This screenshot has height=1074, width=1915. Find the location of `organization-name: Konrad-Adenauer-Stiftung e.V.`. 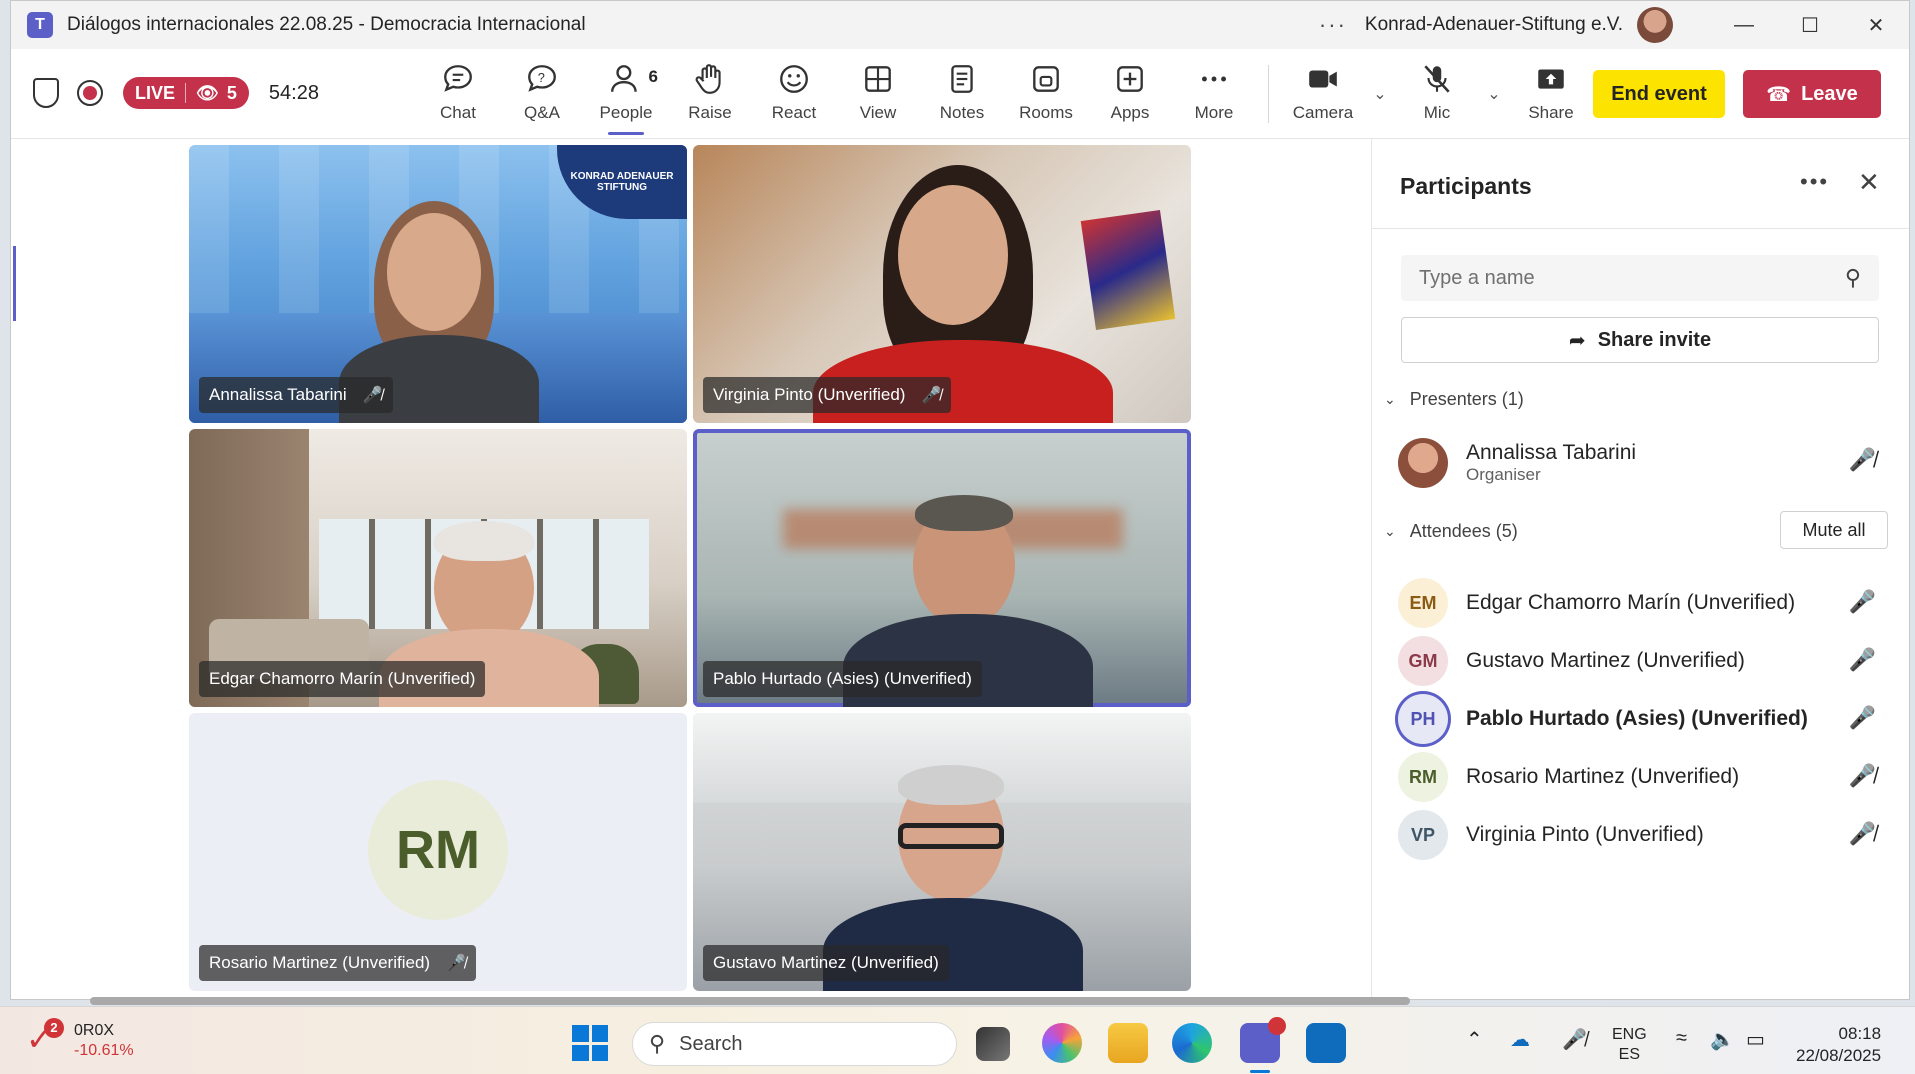

organization-name: Konrad-Adenauer-Stiftung e.V. is located at coordinates (1494, 25).